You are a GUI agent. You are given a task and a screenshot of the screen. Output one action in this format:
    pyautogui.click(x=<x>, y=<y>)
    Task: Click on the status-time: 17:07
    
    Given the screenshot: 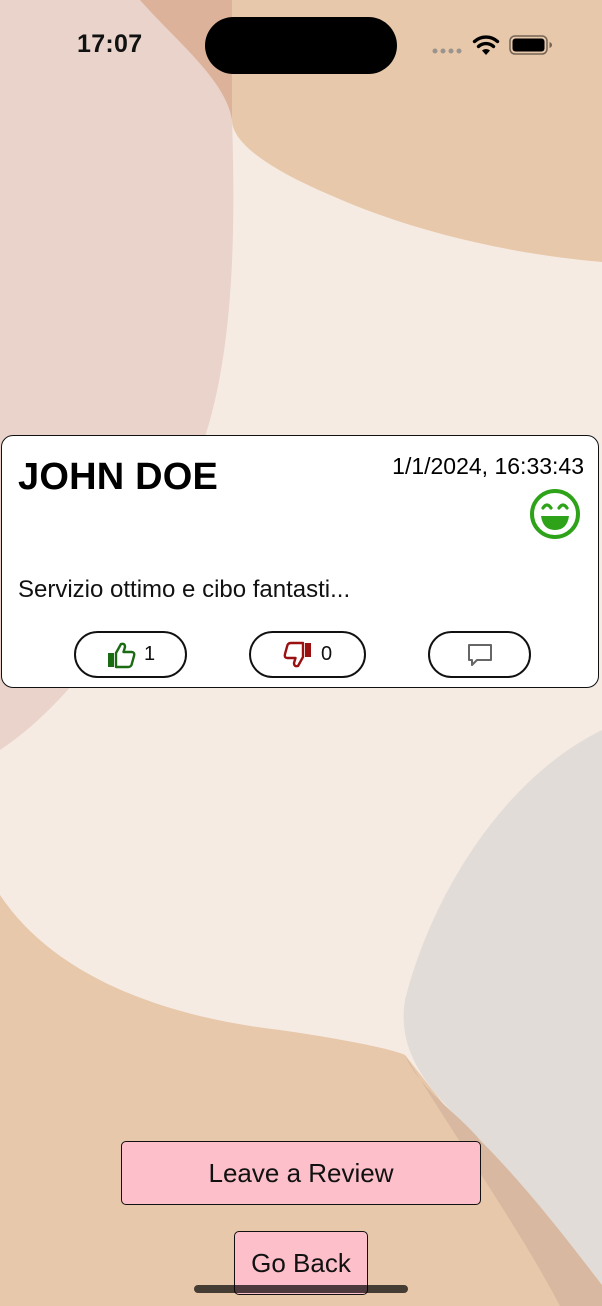 What is the action you would take?
    pyautogui.click(x=110, y=44)
    